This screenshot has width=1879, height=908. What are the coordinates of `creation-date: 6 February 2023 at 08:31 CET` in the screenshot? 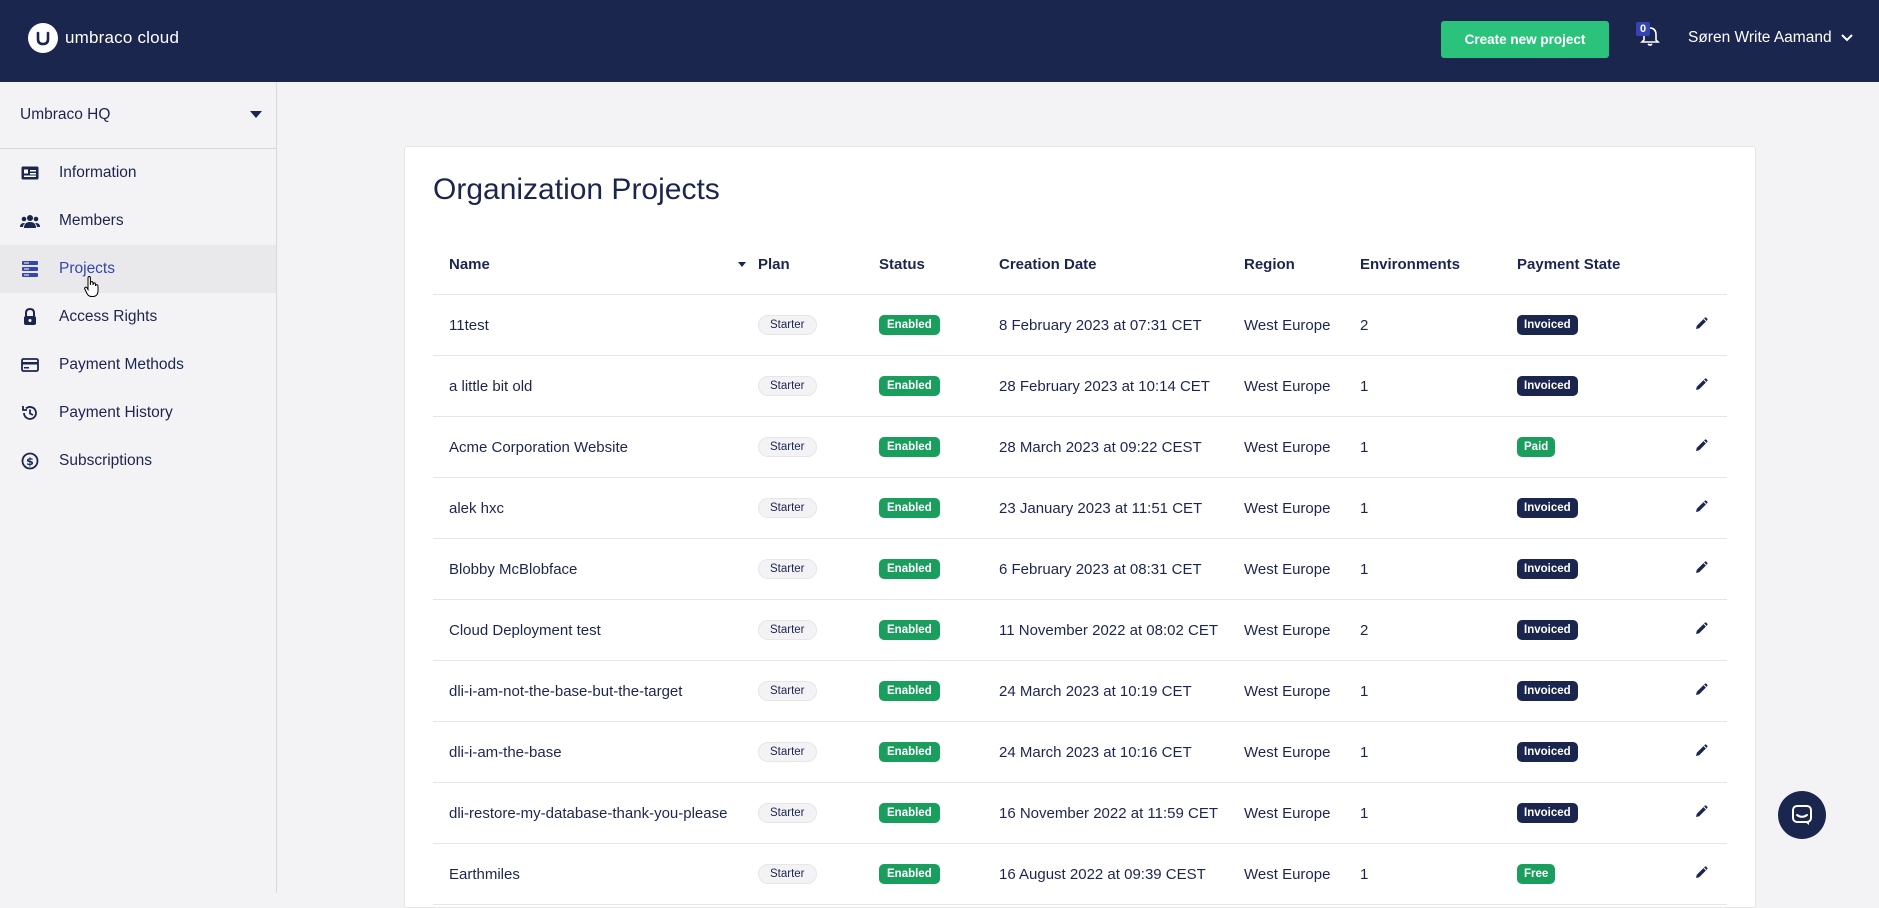 It's located at (1121, 569).